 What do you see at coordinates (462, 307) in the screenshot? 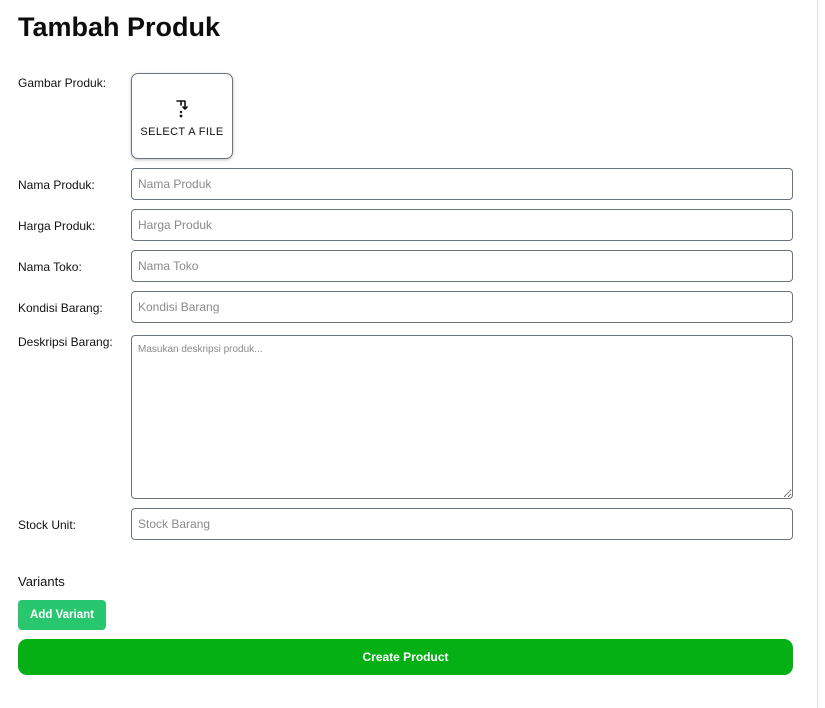
I see `condition-input` at bounding box center [462, 307].